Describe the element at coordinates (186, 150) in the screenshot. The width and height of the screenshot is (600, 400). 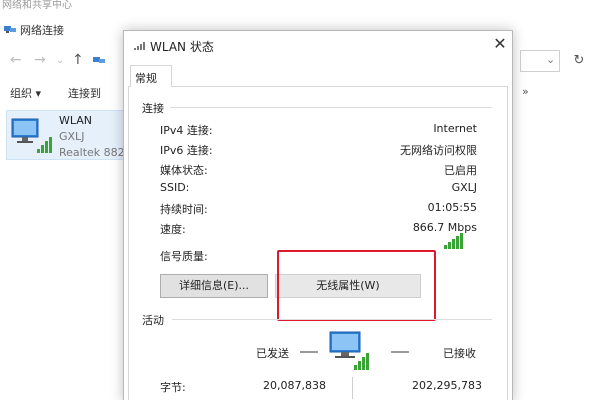
I see `row-label: IPv6 连接:` at that location.